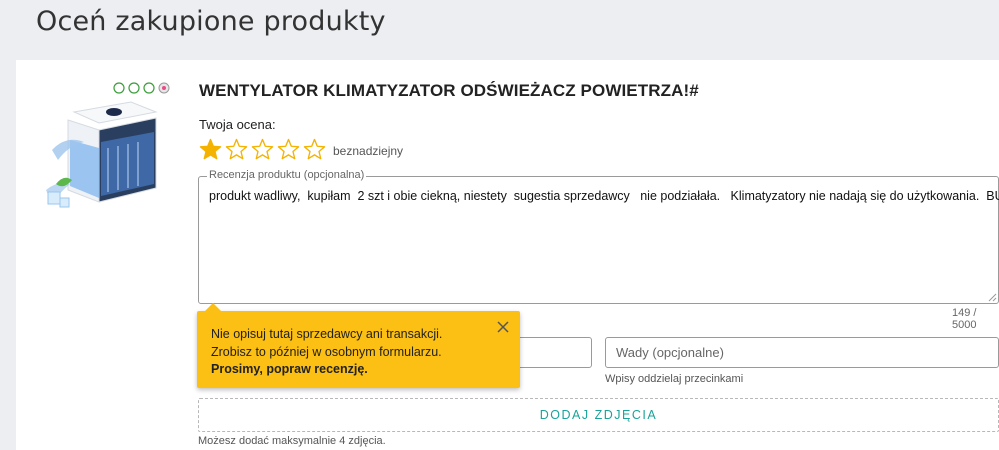 Image resolution: width=999 pixels, height=450 pixels. I want to click on photos-note: Możesz dodać maksymalnie 4 zdjęcia., so click(292, 441).